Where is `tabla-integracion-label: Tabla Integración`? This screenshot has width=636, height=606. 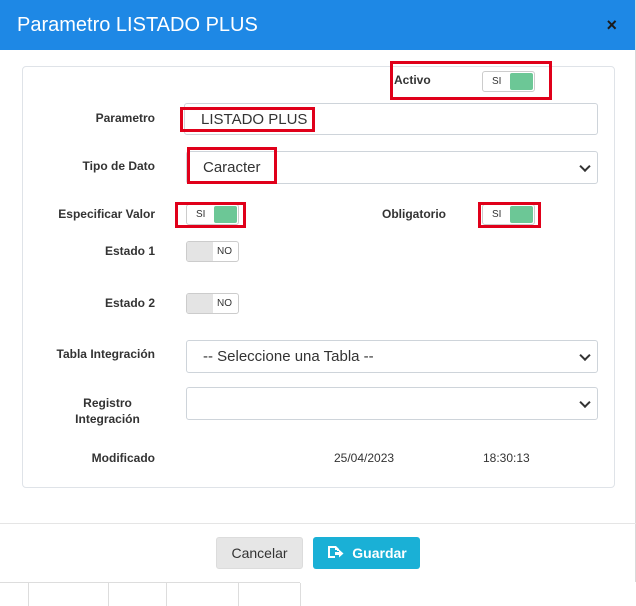 tabla-integracion-label: Tabla Integración is located at coordinates (105, 354).